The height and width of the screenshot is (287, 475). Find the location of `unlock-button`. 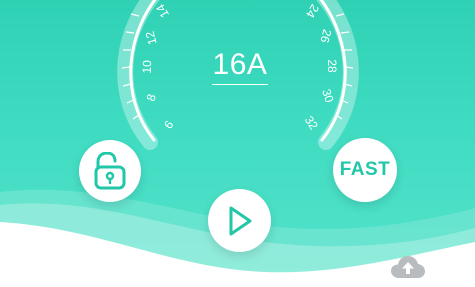

unlock-button is located at coordinates (110, 171).